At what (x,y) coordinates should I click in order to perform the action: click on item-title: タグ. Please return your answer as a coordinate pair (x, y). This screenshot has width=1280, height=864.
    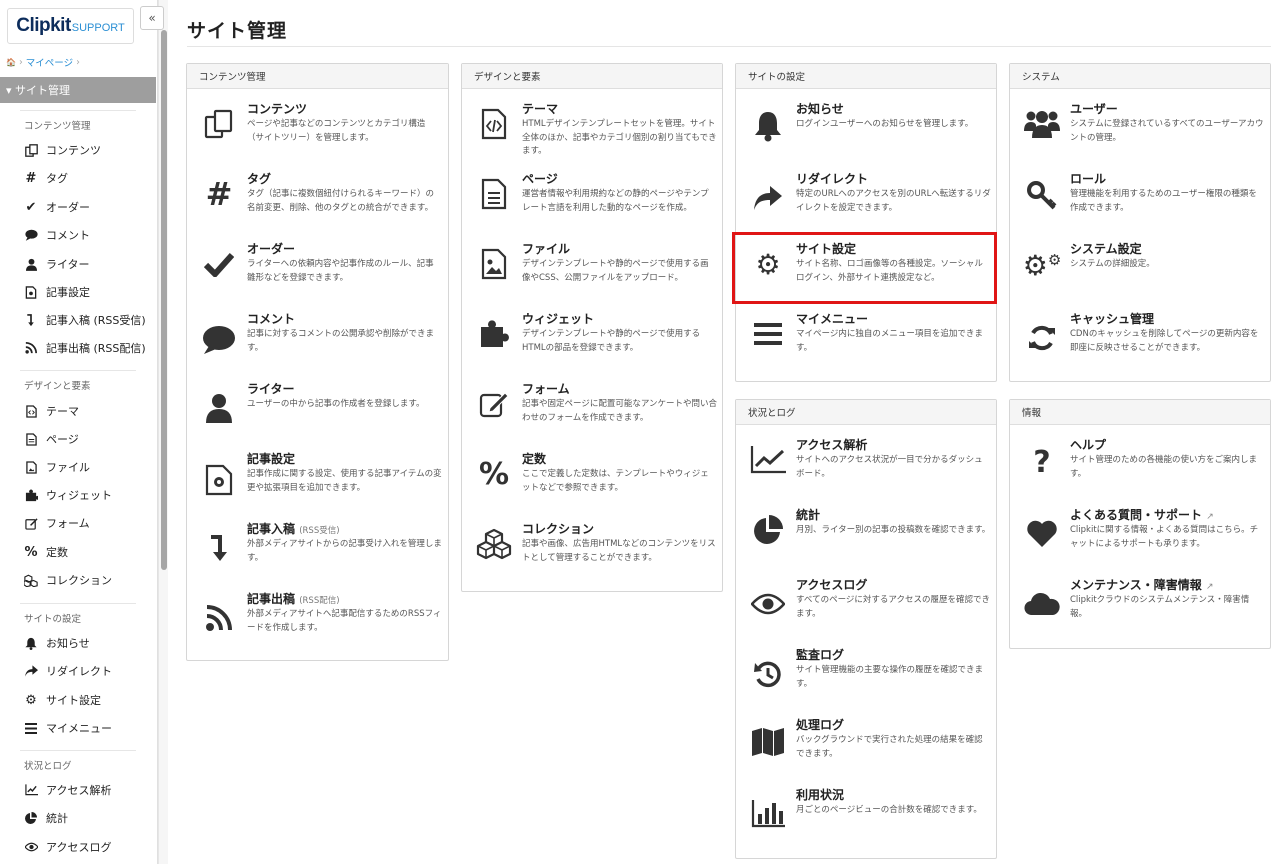
    Looking at the image, I should click on (259, 178).